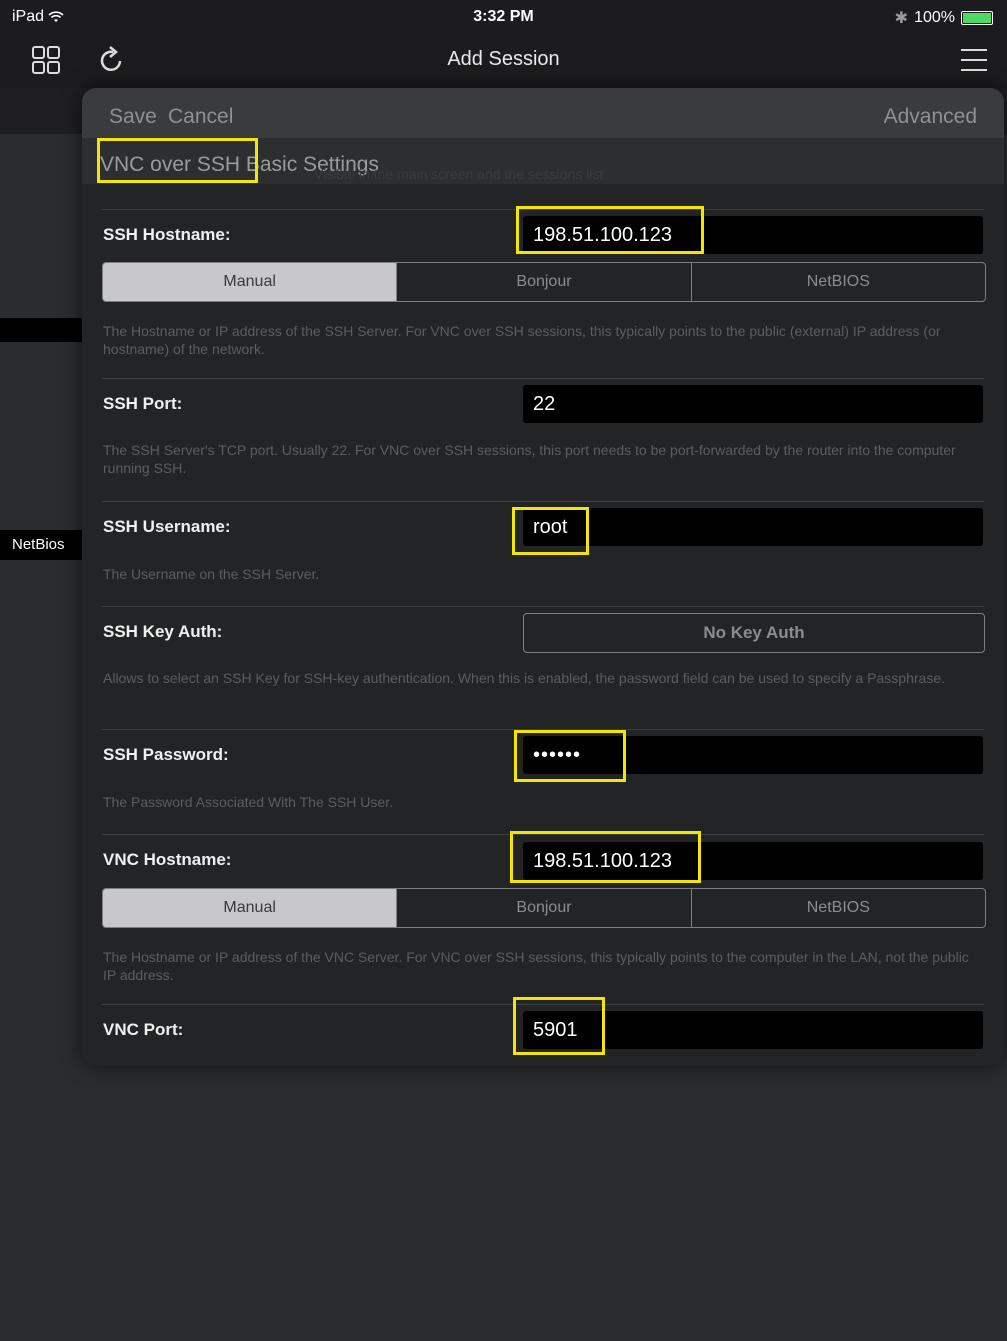  I want to click on ssh-username-description: The Username on the SSH Server., so click(211, 574).